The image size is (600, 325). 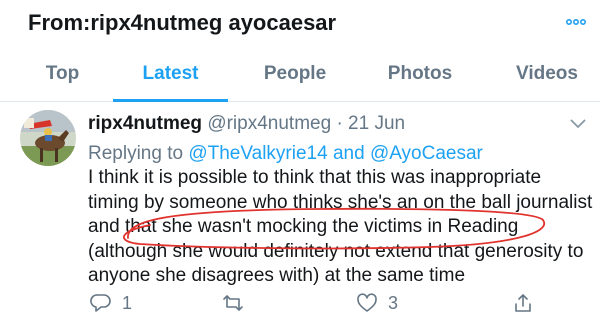 What do you see at coordinates (420, 74) in the screenshot?
I see `tab-photos: Photos` at bounding box center [420, 74].